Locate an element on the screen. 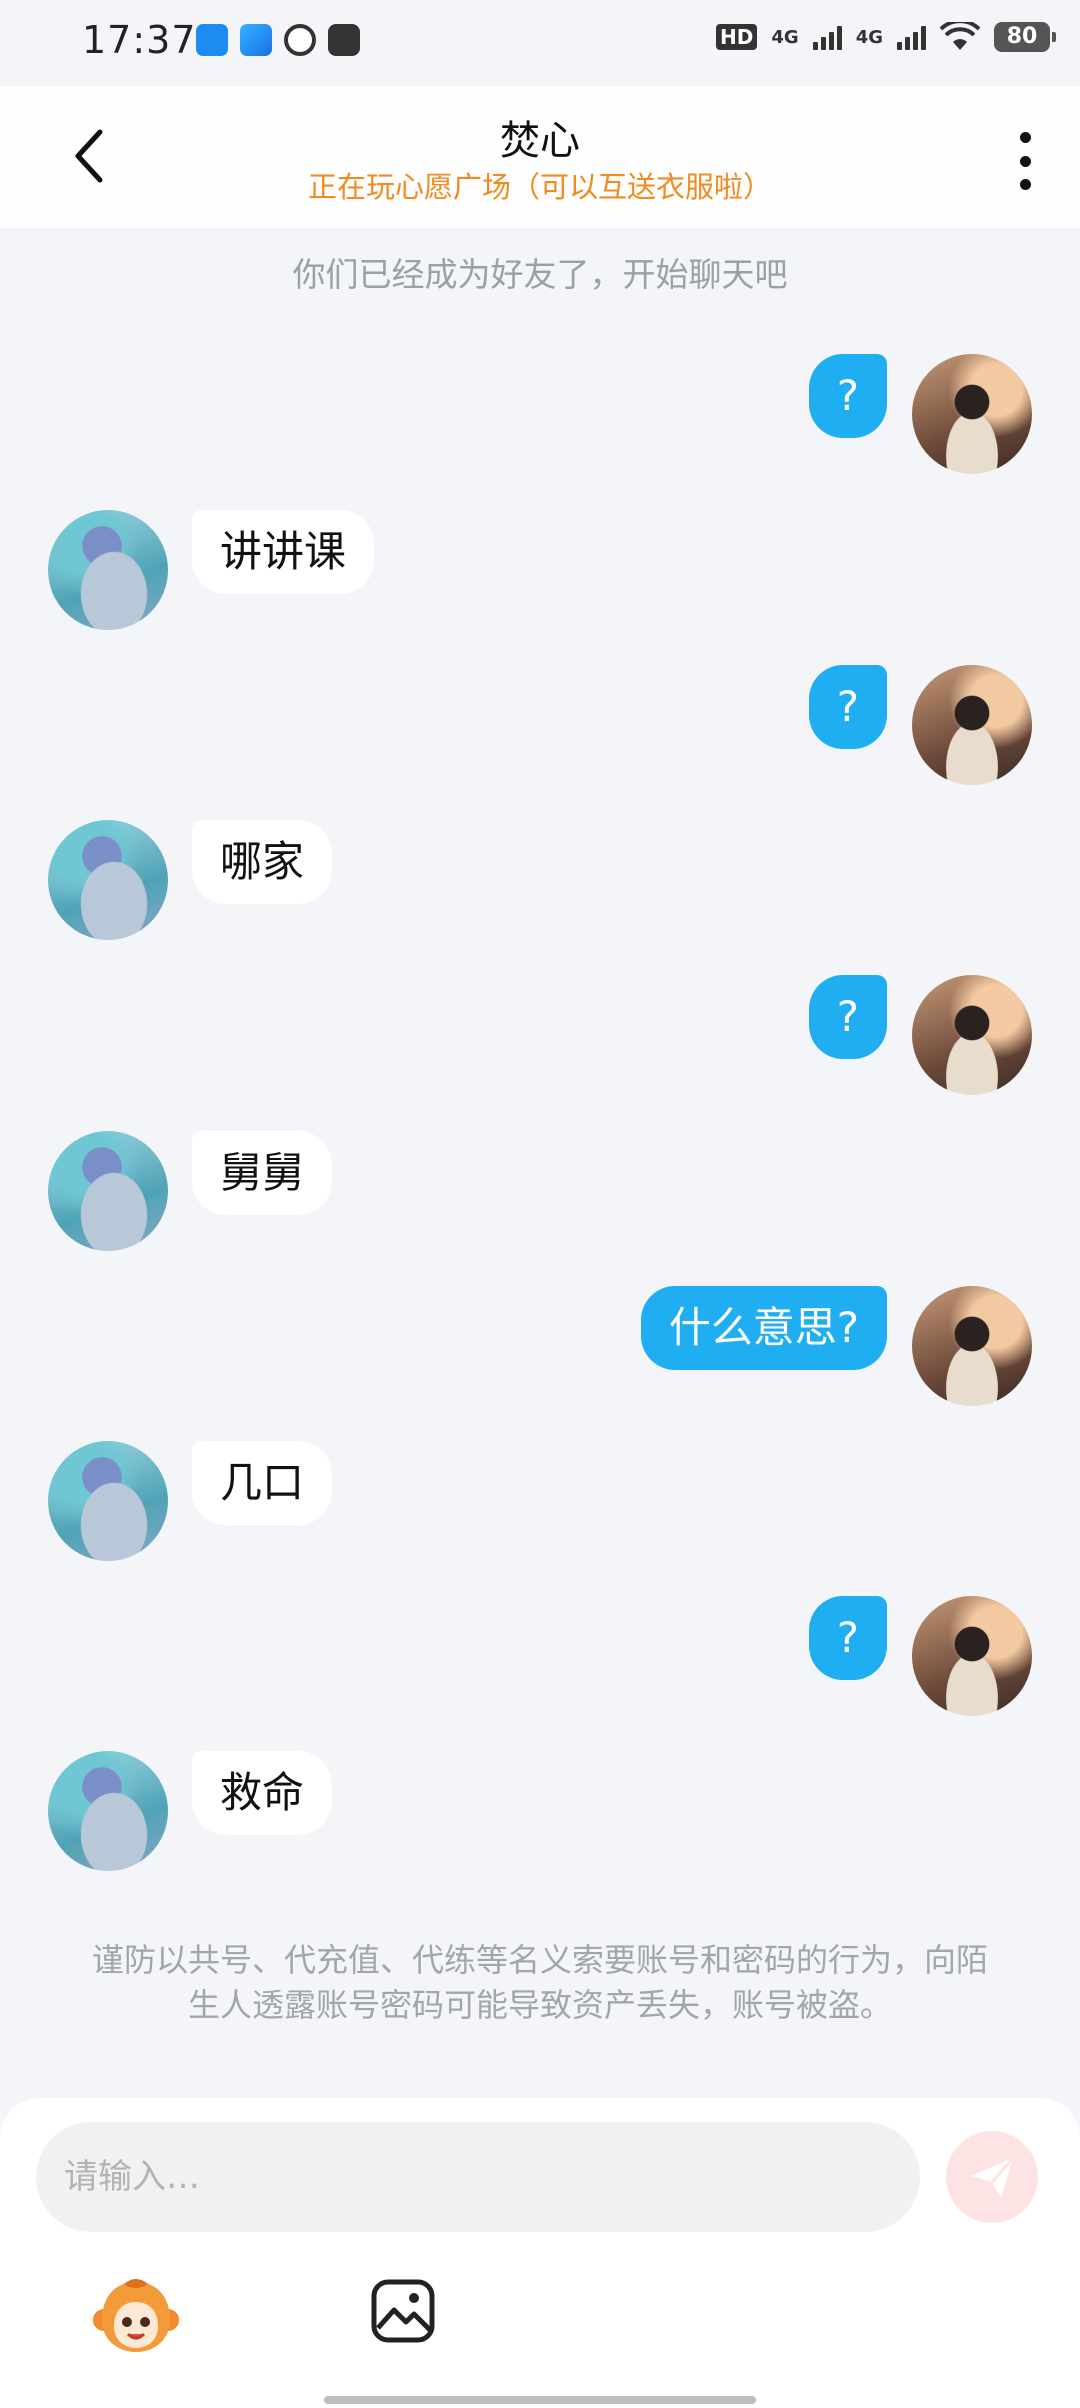  system-note: 你们已经成为好友了，开始聊天吧 is located at coordinates (540, 274).